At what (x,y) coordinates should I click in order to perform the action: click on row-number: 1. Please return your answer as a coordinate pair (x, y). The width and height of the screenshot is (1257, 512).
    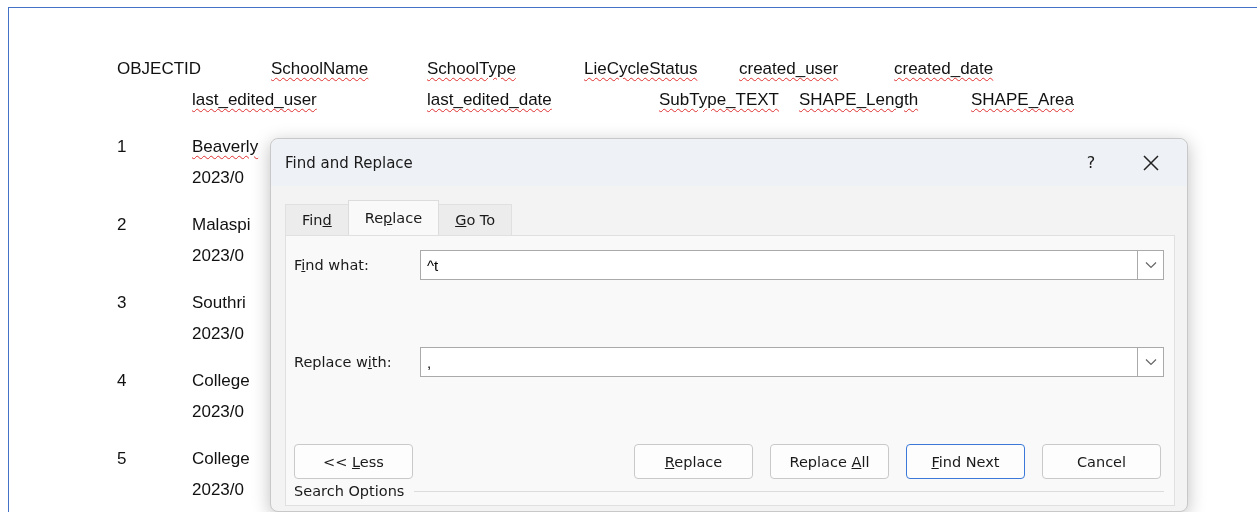
    Looking at the image, I should click on (122, 146).